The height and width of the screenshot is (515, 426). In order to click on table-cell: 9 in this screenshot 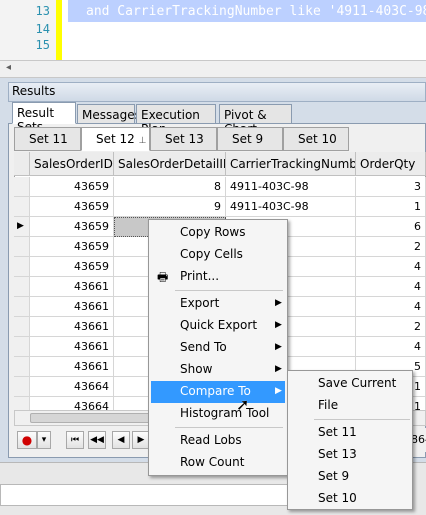, I will do `click(170, 207)`.